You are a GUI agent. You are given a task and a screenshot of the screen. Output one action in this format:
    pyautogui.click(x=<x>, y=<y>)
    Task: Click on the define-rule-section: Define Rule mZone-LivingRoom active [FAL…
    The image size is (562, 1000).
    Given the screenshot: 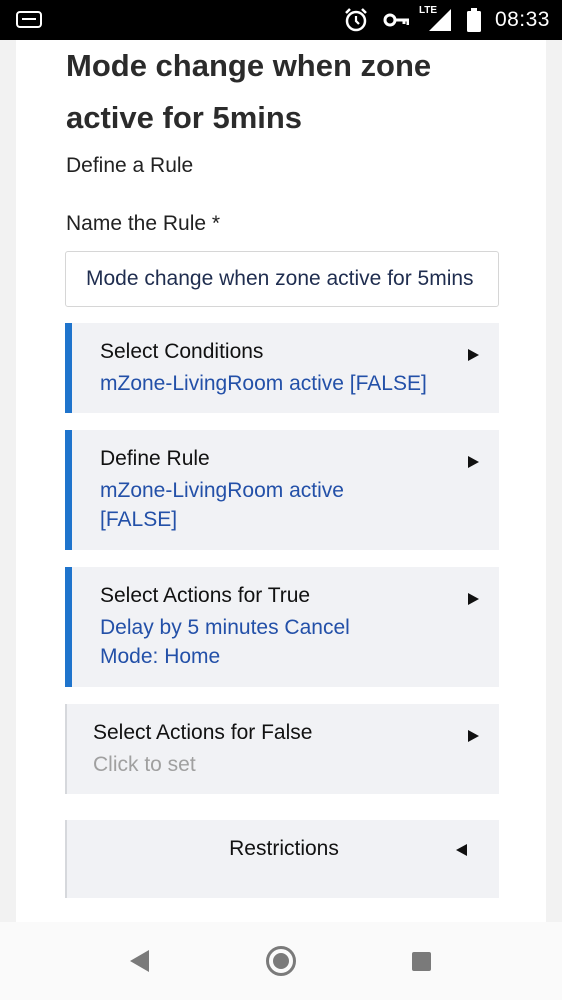 What is the action you would take?
    pyautogui.click(x=282, y=490)
    